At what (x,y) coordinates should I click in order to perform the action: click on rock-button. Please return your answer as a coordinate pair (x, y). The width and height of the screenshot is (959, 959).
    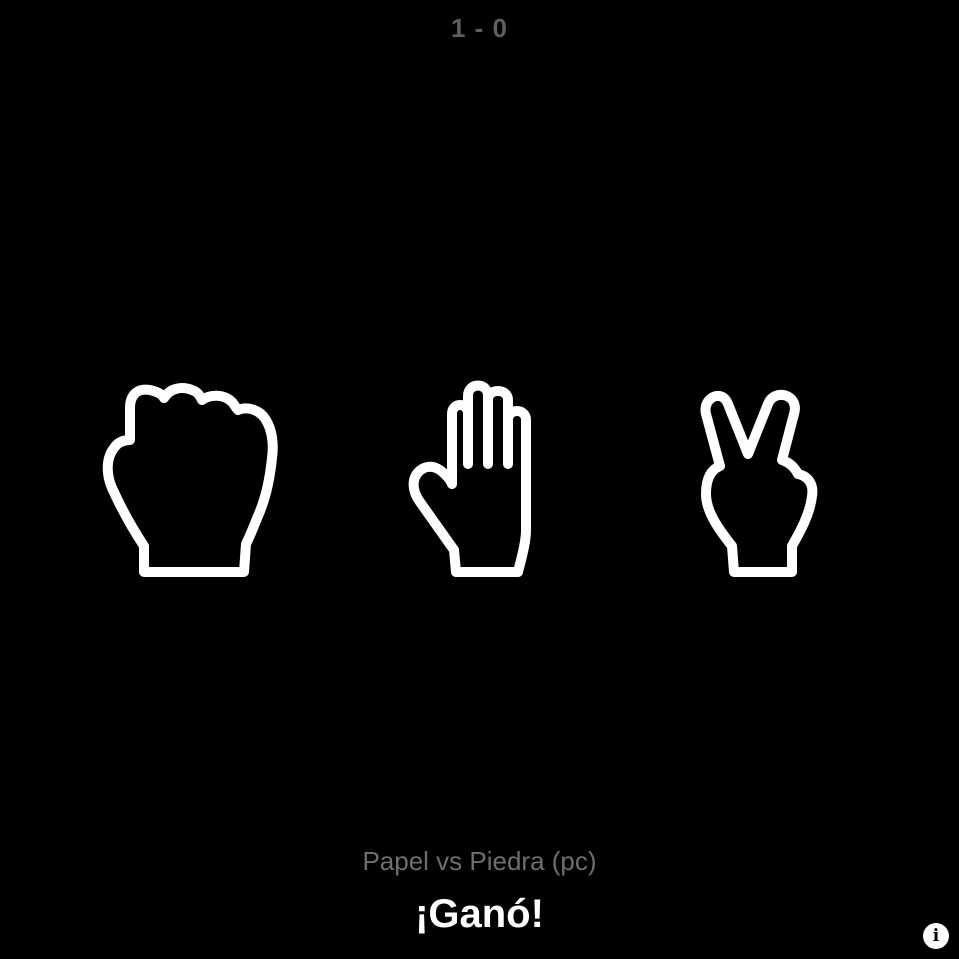
    Looking at the image, I should click on (190, 480).